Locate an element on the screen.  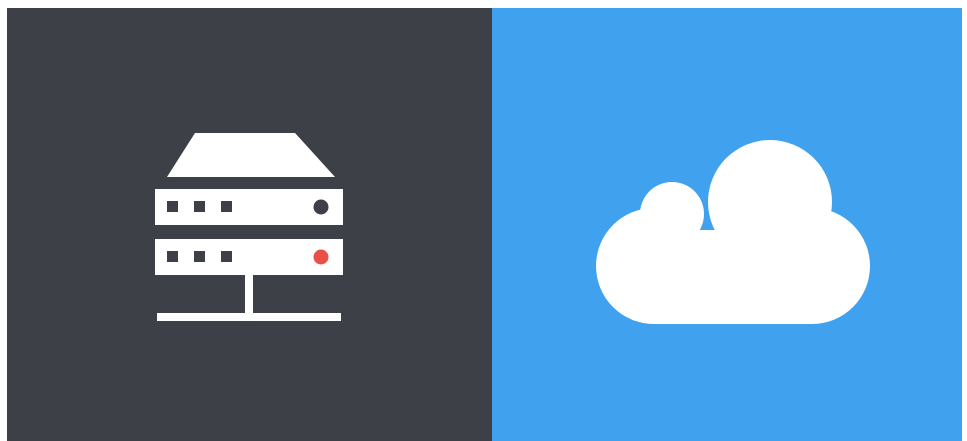
alert-led-icon is located at coordinates (321, 257).